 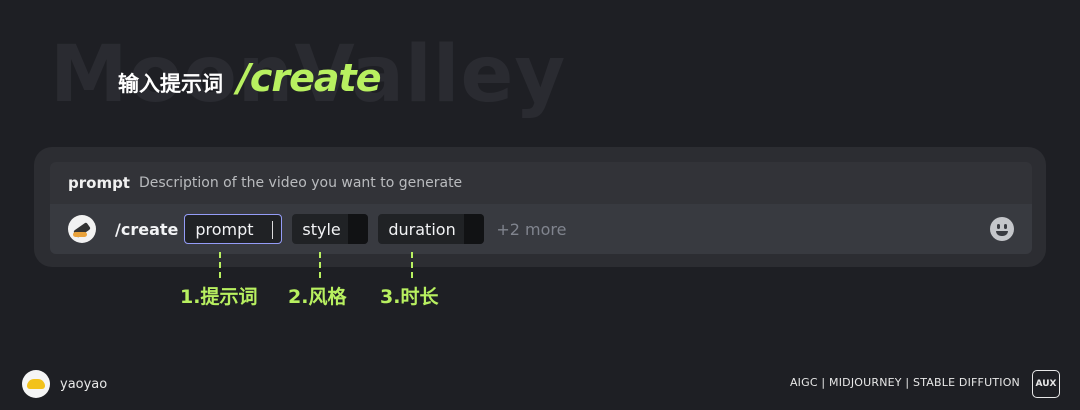 What do you see at coordinates (147, 229) in the screenshot?
I see `slash-command-name: /create` at bounding box center [147, 229].